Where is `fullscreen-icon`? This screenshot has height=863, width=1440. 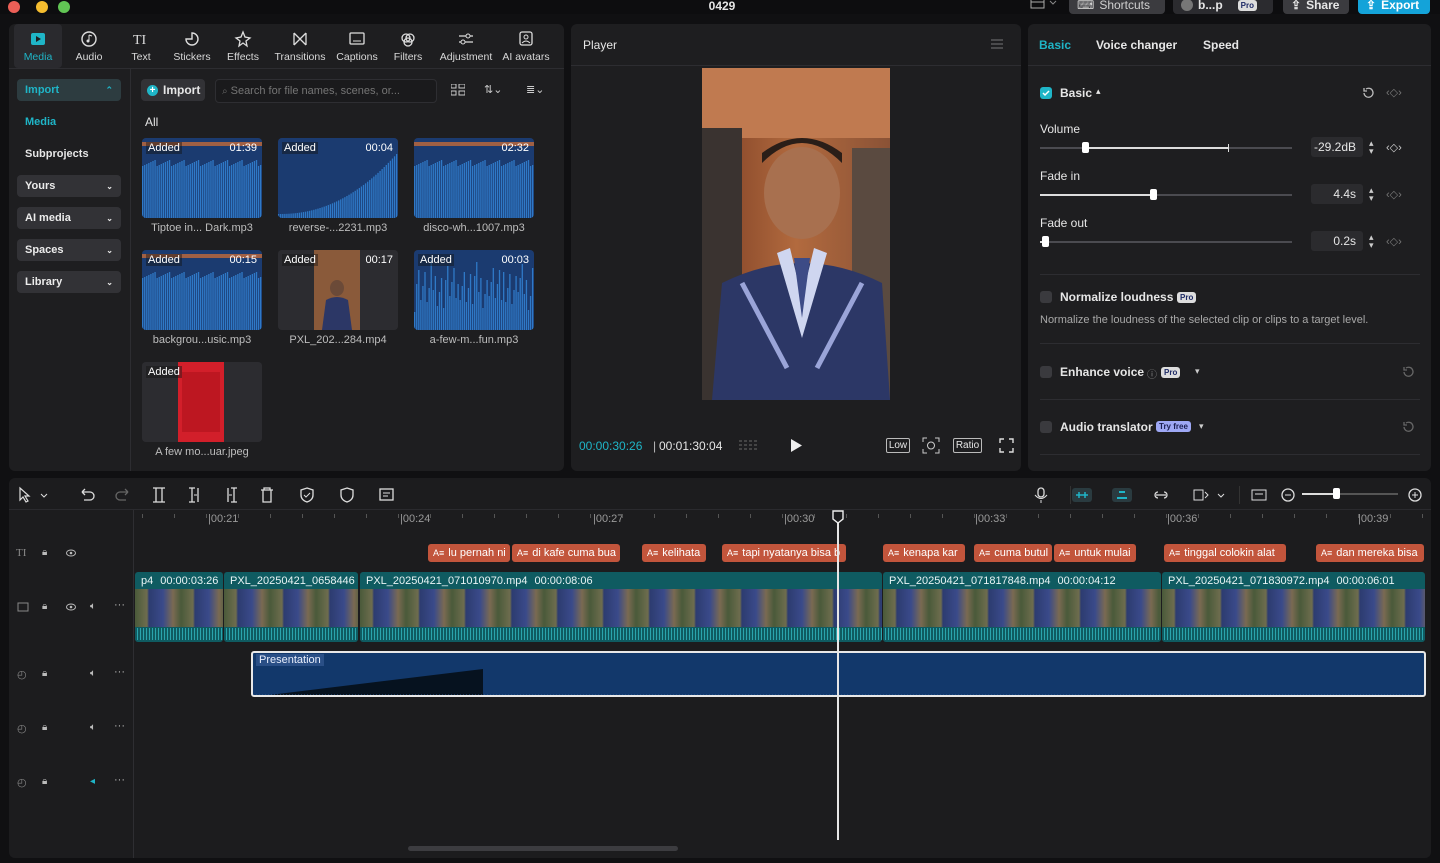 fullscreen-icon is located at coordinates (1006, 445).